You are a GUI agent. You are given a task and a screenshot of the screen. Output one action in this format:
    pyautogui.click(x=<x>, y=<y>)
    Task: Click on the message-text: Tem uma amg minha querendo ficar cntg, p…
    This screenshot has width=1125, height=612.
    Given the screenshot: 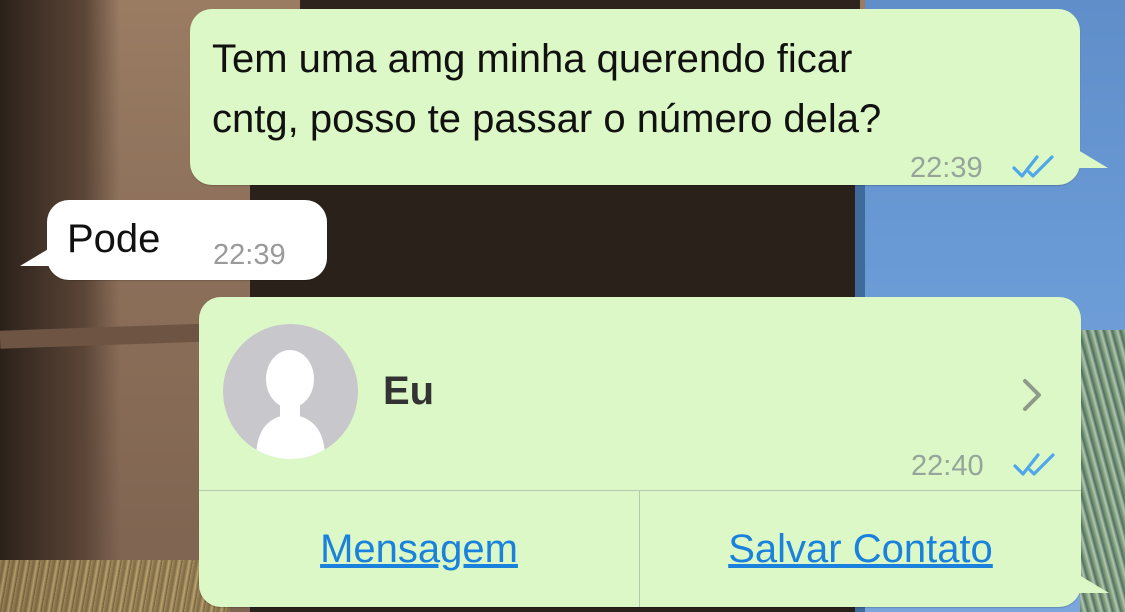 What is the action you would take?
    pyautogui.click(x=547, y=89)
    